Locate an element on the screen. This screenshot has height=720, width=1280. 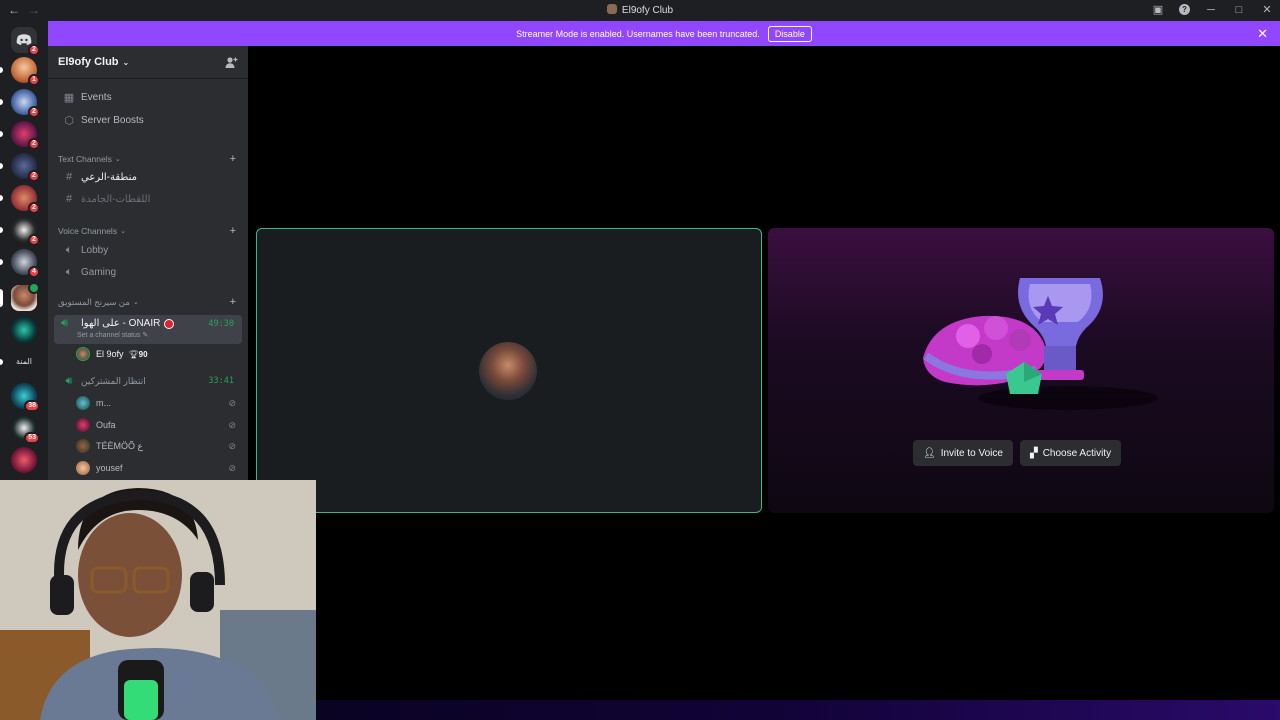
voice-user: yousef ⊘ is located at coordinates (159, 468).